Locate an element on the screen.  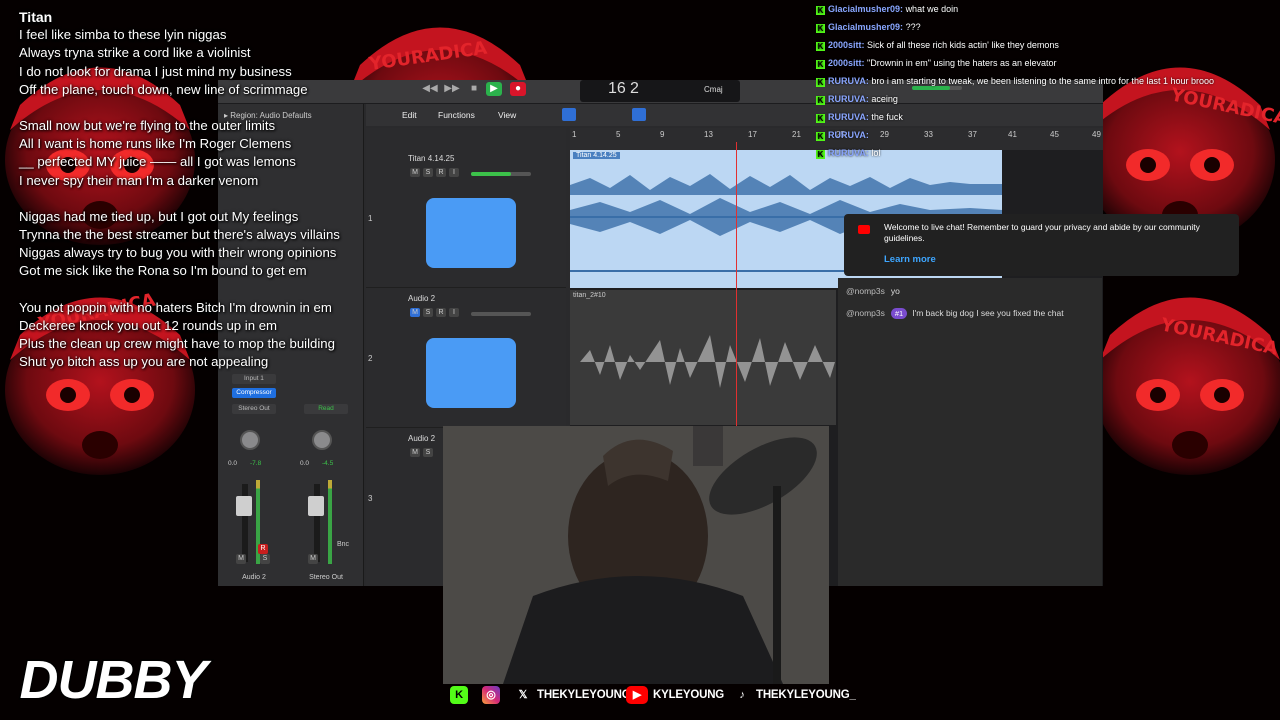
yt-chat-message: @nomp3s yo is located at coordinates (873, 291).